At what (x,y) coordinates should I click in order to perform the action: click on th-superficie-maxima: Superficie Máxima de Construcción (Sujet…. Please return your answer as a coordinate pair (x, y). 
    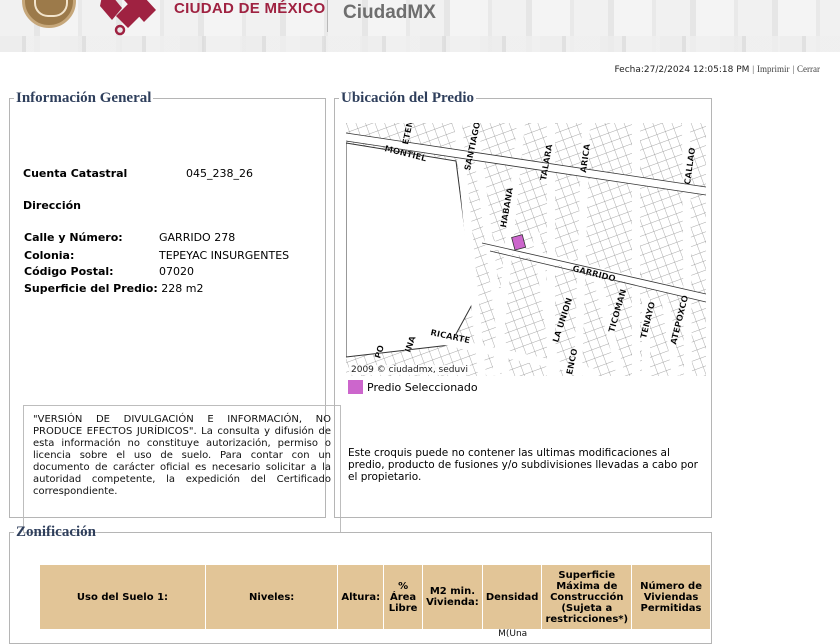
    Looking at the image, I should click on (587, 597).